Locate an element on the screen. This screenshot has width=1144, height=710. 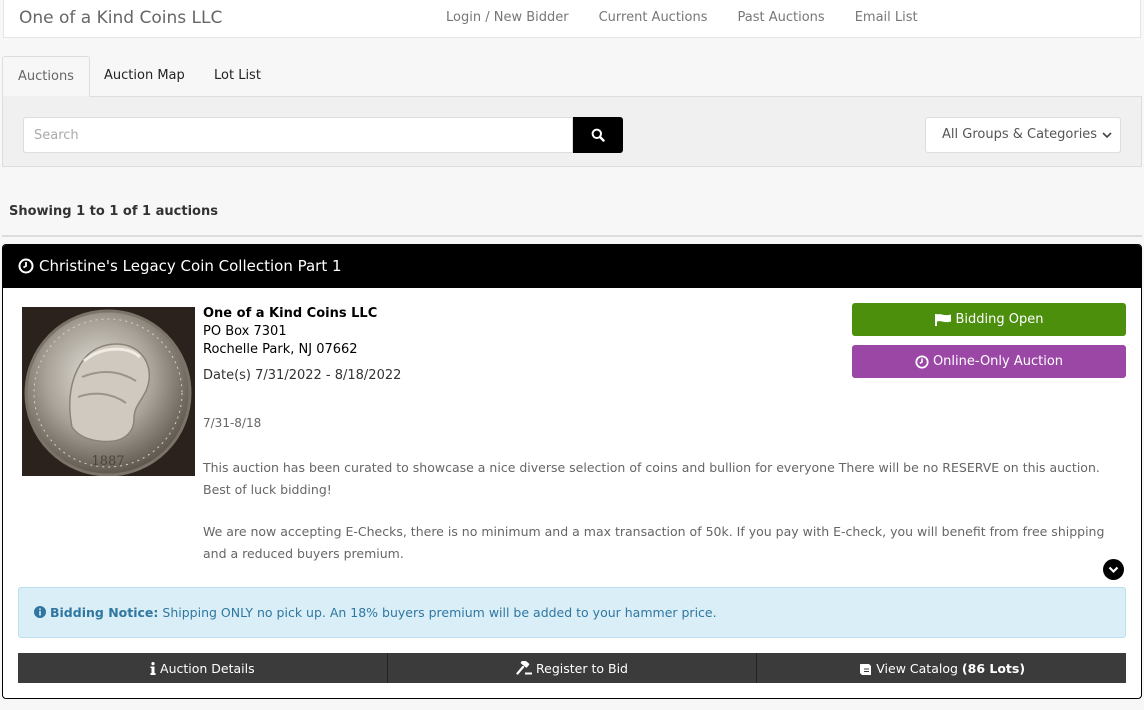
search-panel: All Groups & Categories is located at coordinates (572, 132).